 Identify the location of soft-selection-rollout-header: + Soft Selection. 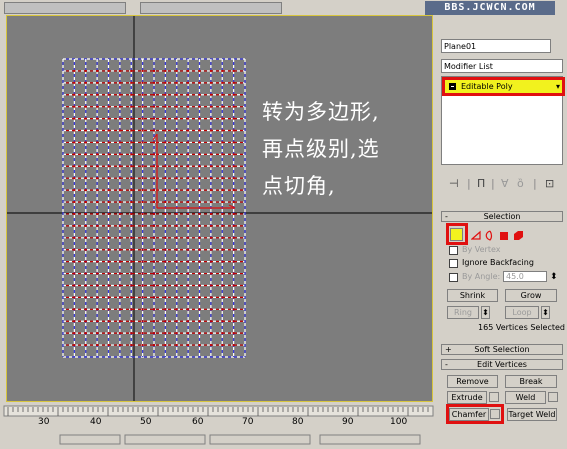
(502, 349).